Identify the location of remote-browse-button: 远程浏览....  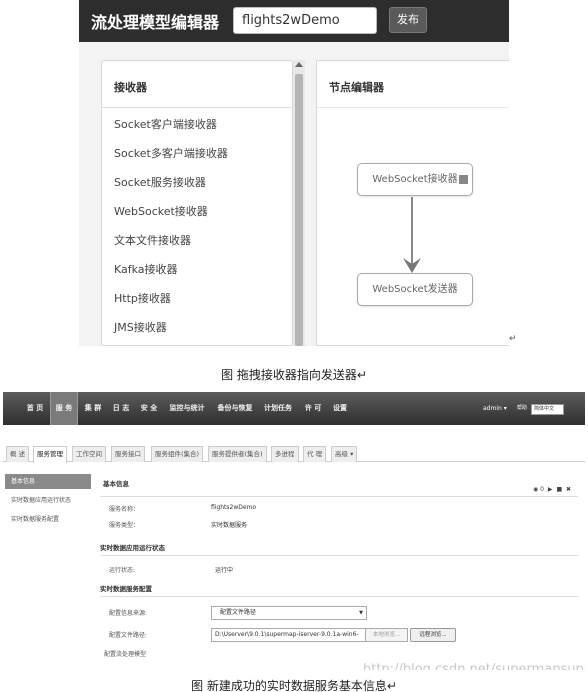
(433, 635).